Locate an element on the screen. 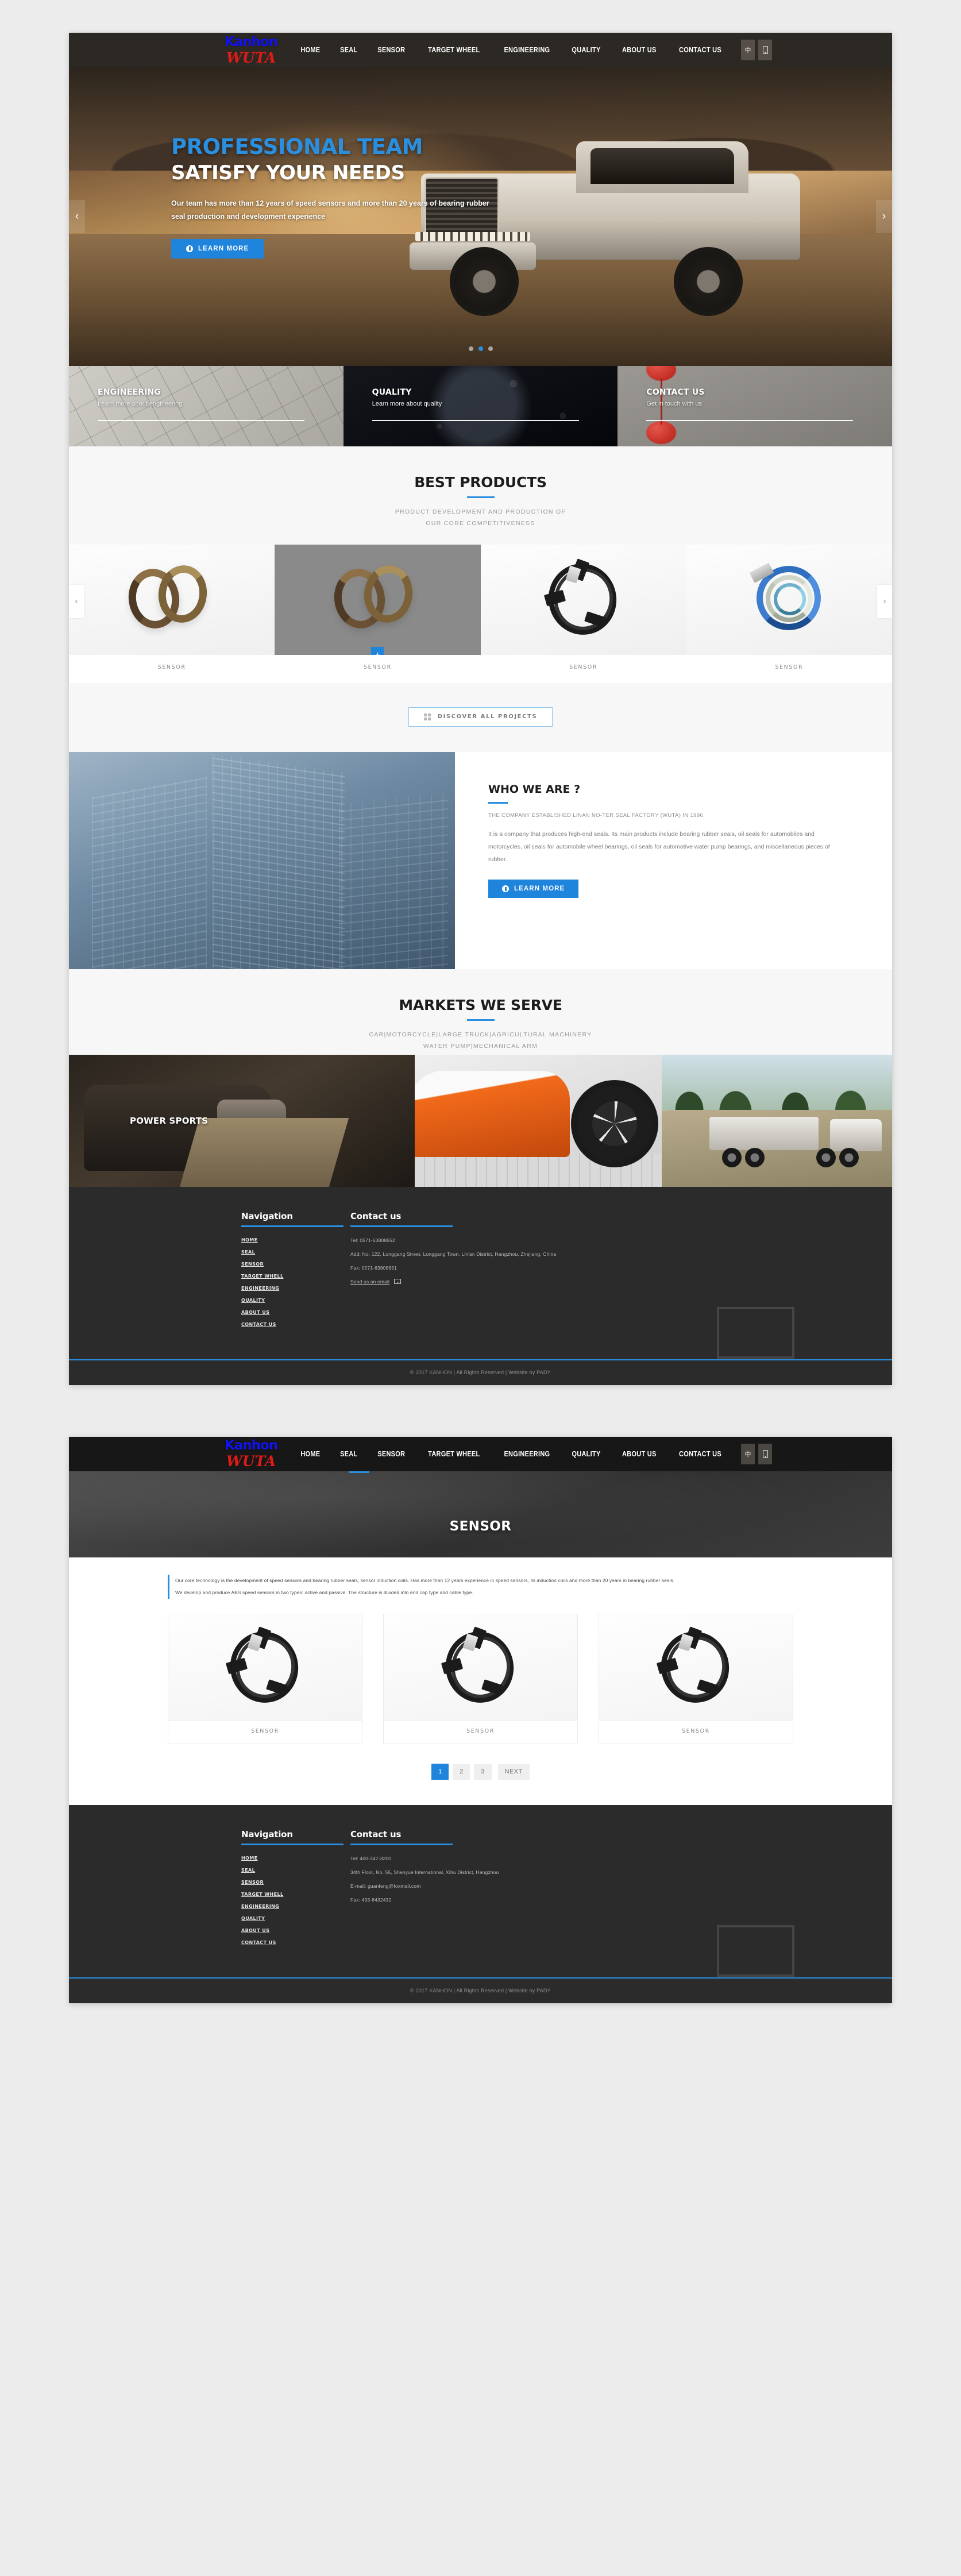 The width and height of the screenshot is (961, 2576). market-panel-power-sports: POWER SPORTS is located at coordinates (242, 1120).